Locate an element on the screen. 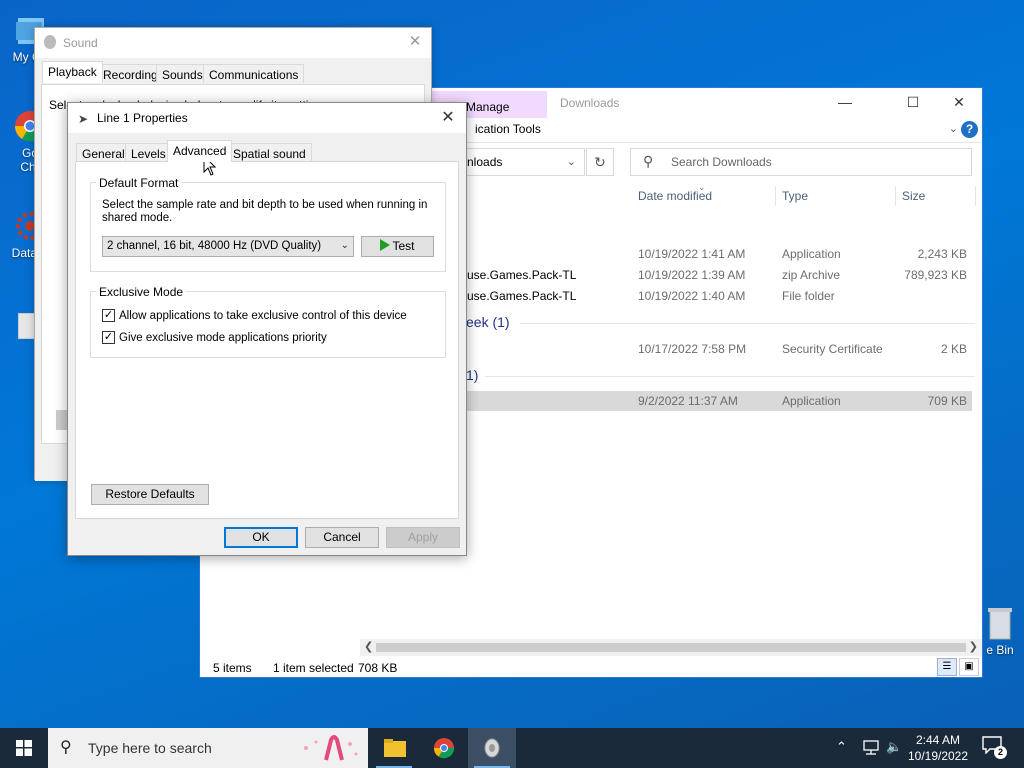  column-header-size: Size is located at coordinates (913, 196).